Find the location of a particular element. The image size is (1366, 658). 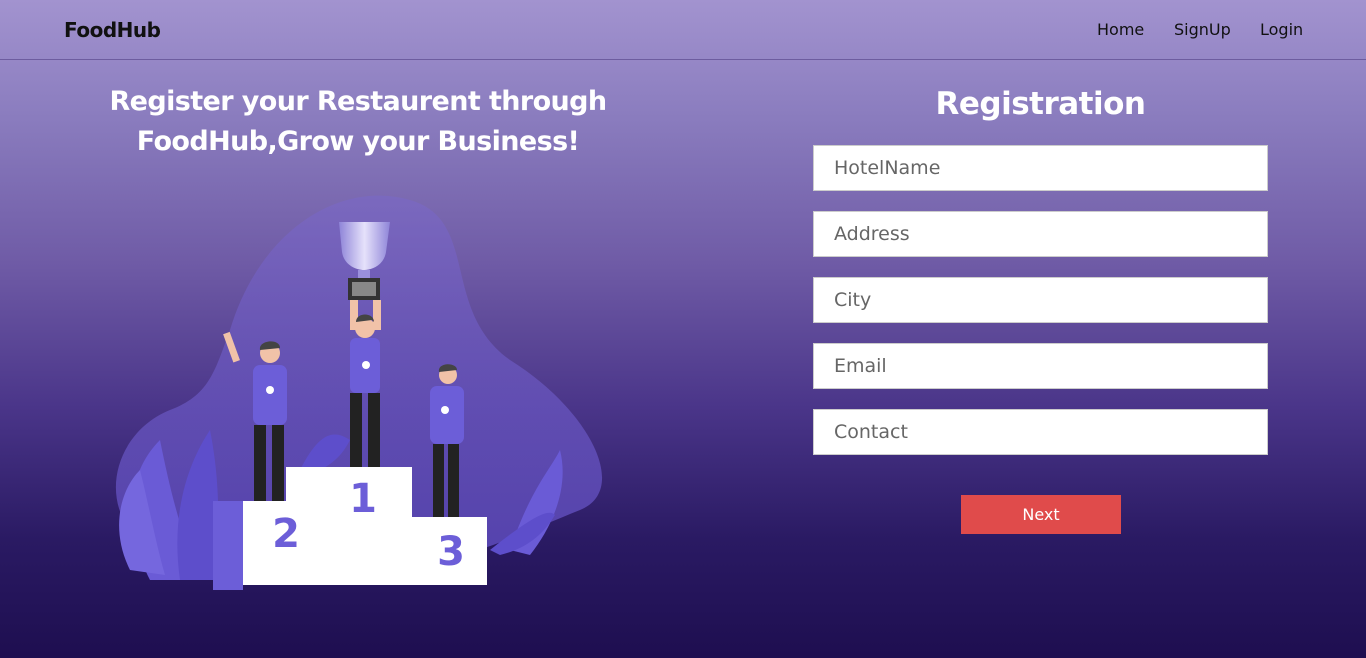

next-button: Next is located at coordinates (1041, 514).